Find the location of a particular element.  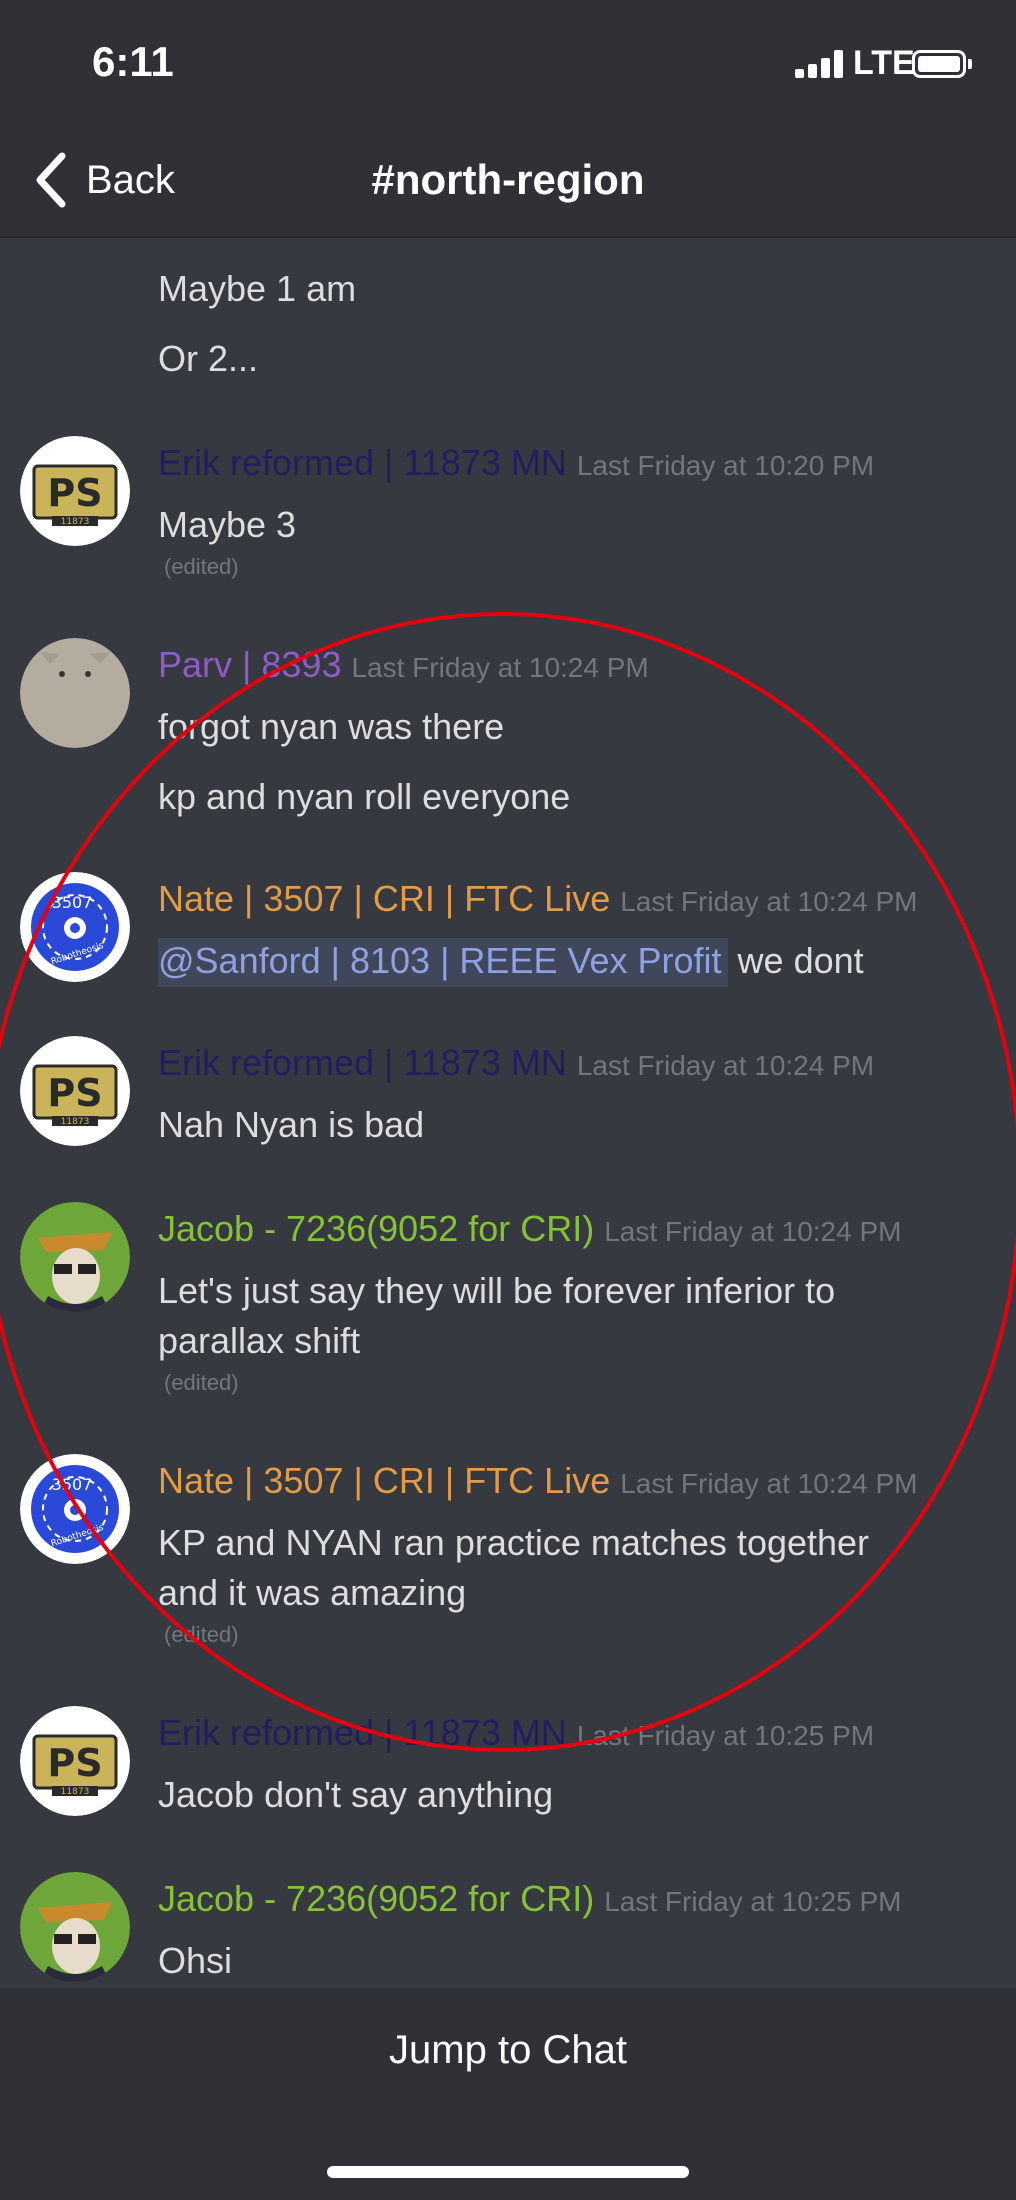

username: Parv | 8393 is located at coordinates (249, 664).